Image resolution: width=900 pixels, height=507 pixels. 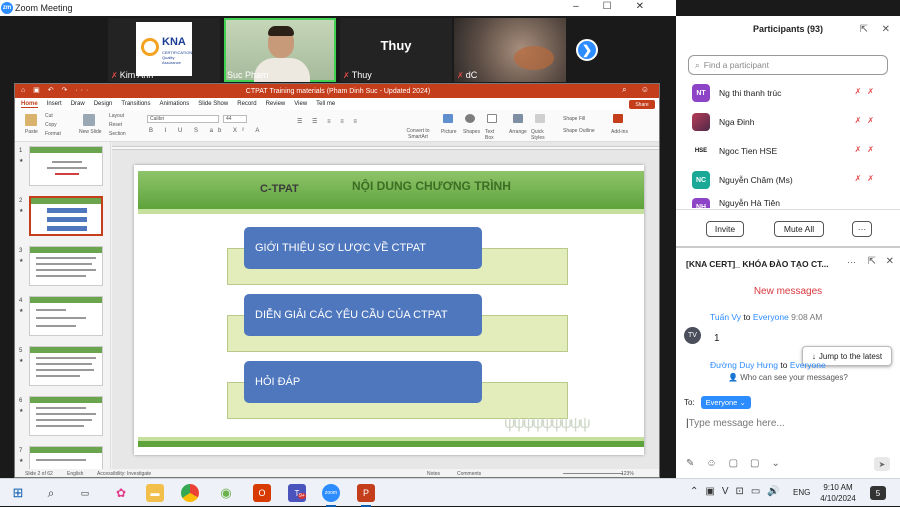 What do you see at coordinates (882, 464) in the screenshot?
I see `send-icon: ➤` at bounding box center [882, 464].